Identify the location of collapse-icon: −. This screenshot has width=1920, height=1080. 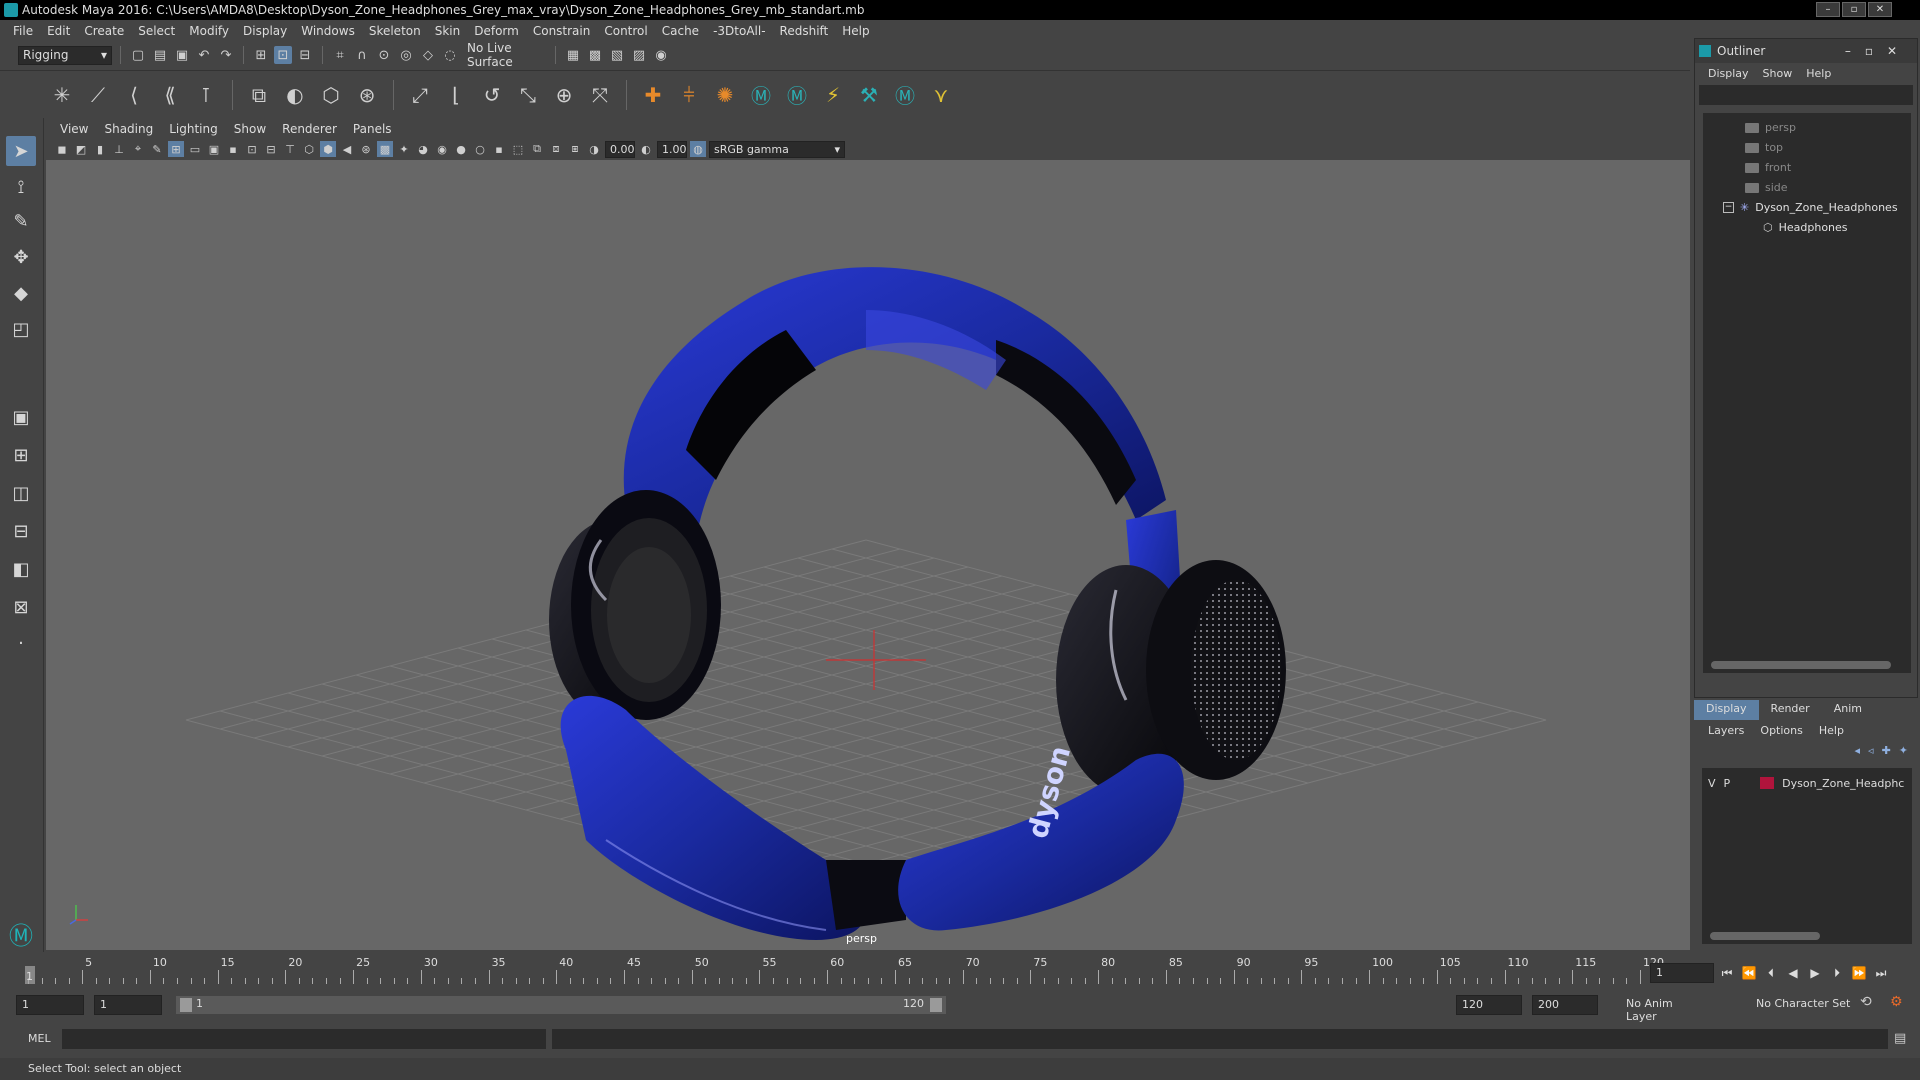
(1728, 207).